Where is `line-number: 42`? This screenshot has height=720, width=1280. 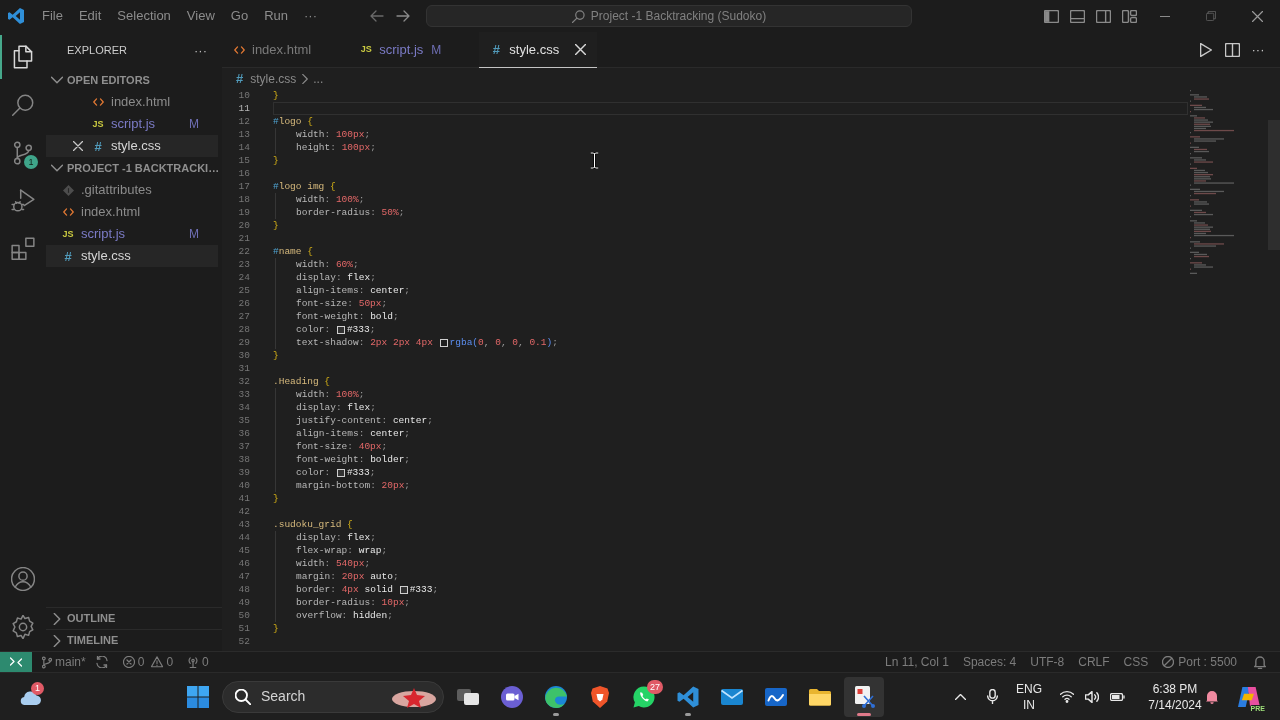 line-number: 42 is located at coordinates (243, 511).